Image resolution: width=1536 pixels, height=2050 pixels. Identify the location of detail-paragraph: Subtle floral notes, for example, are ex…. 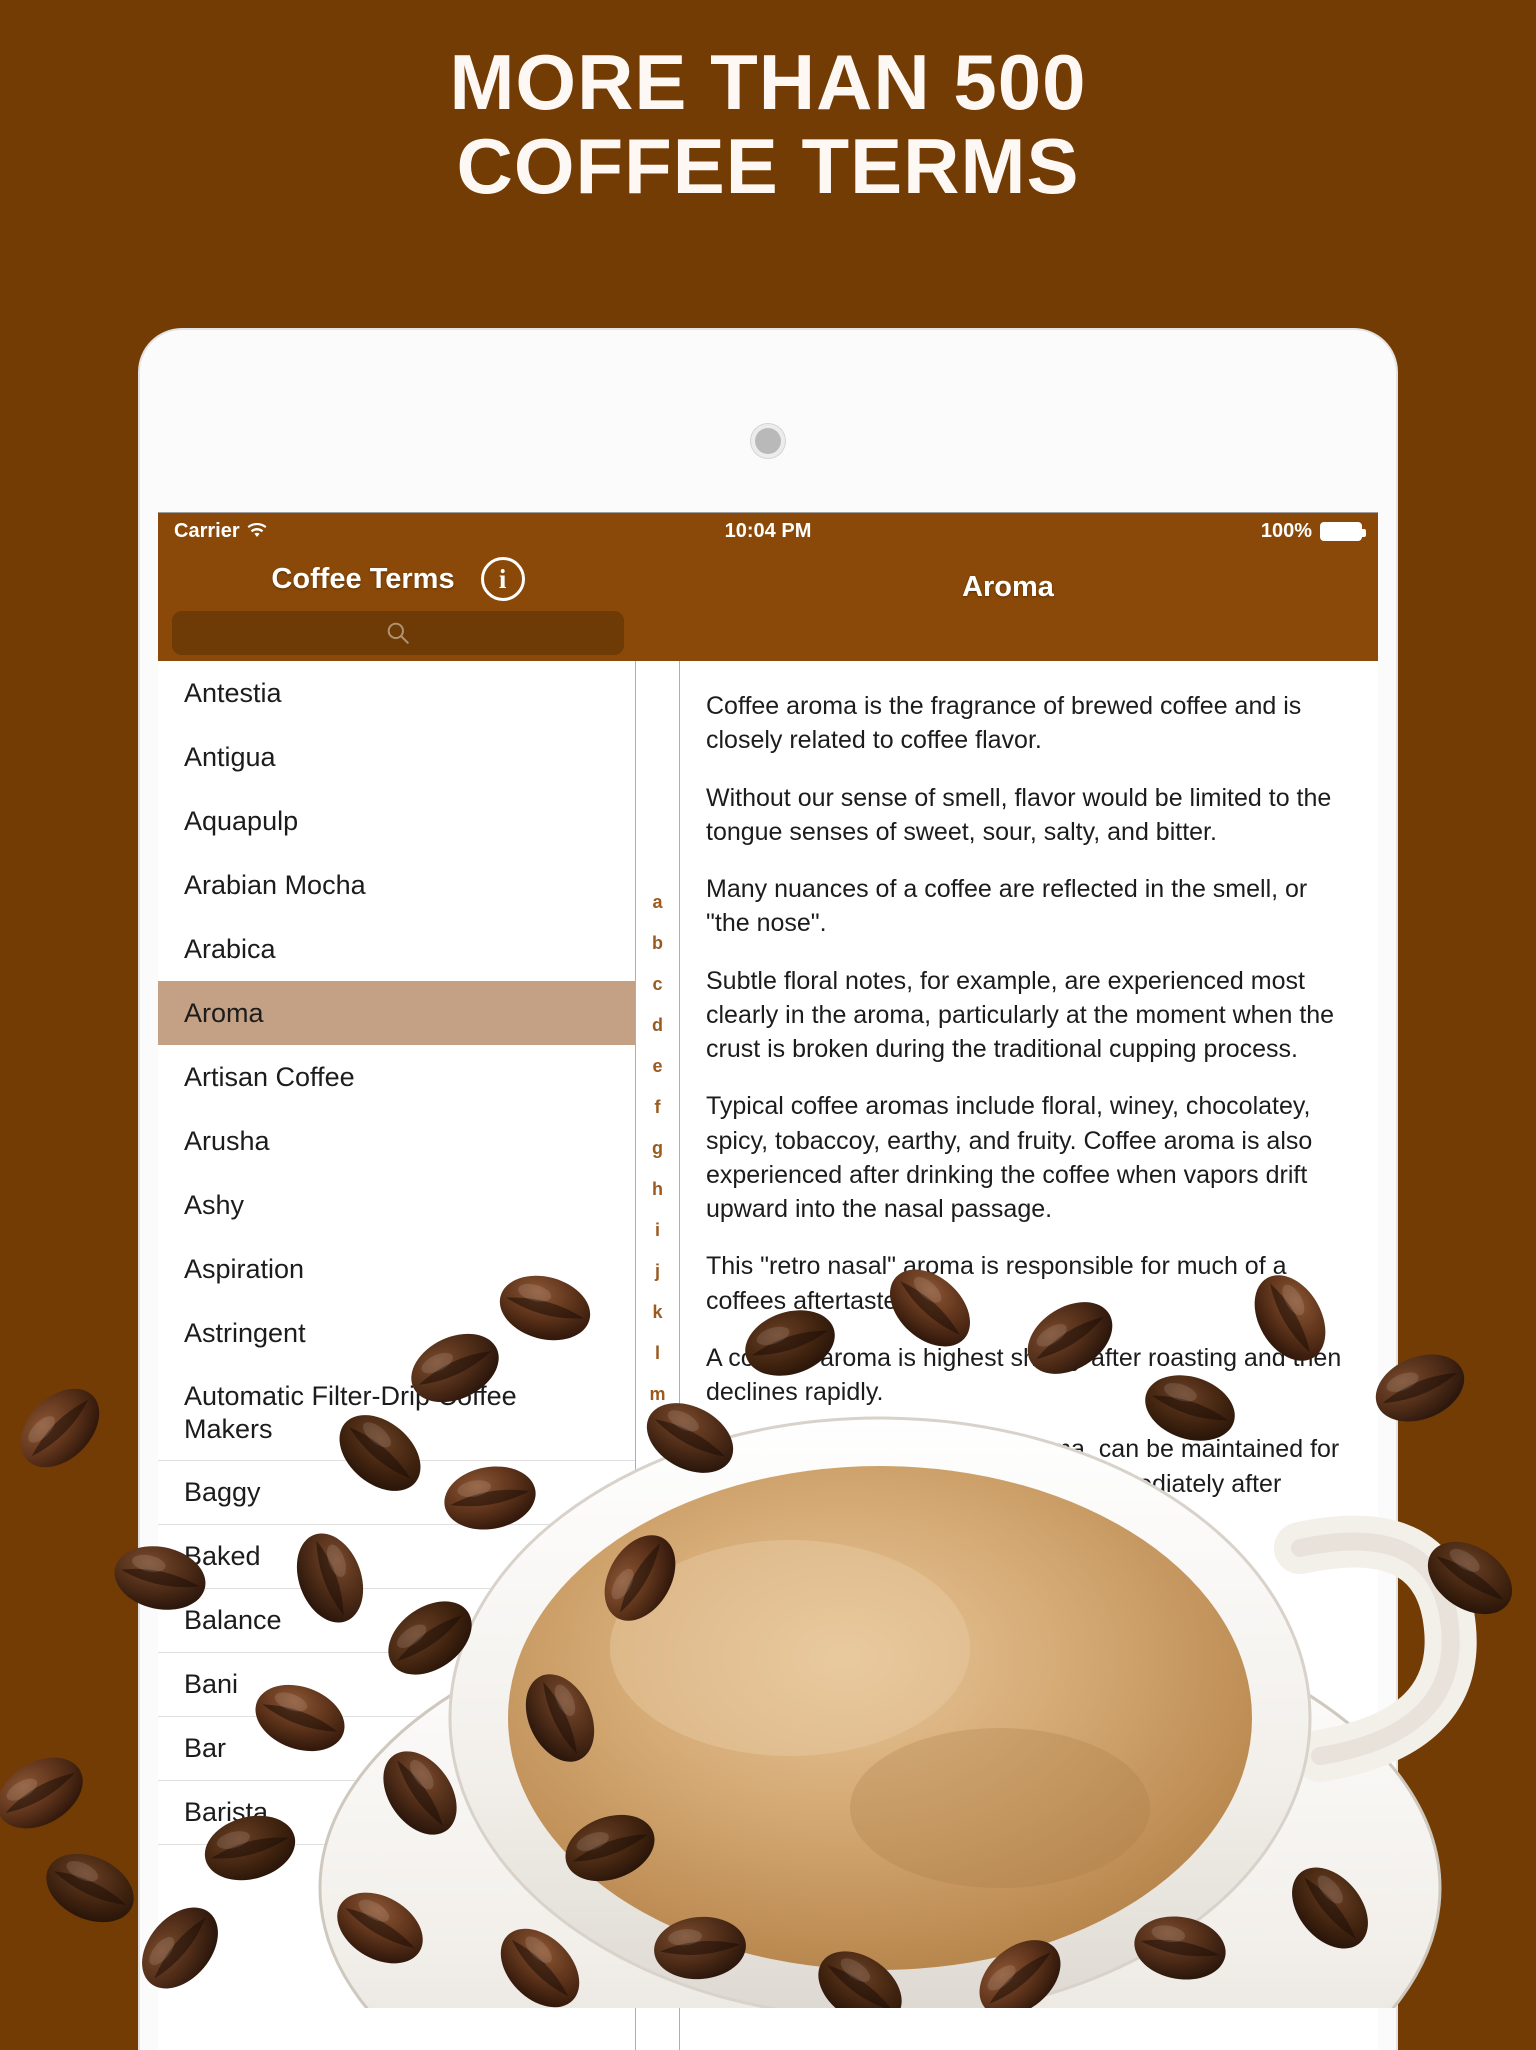
(1020, 1015).